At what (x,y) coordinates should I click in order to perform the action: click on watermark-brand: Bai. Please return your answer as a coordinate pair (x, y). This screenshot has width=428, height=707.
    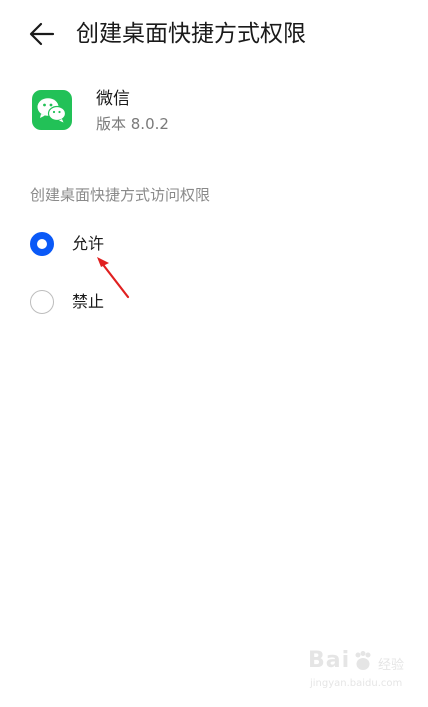
    Looking at the image, I should click on (329, 660).